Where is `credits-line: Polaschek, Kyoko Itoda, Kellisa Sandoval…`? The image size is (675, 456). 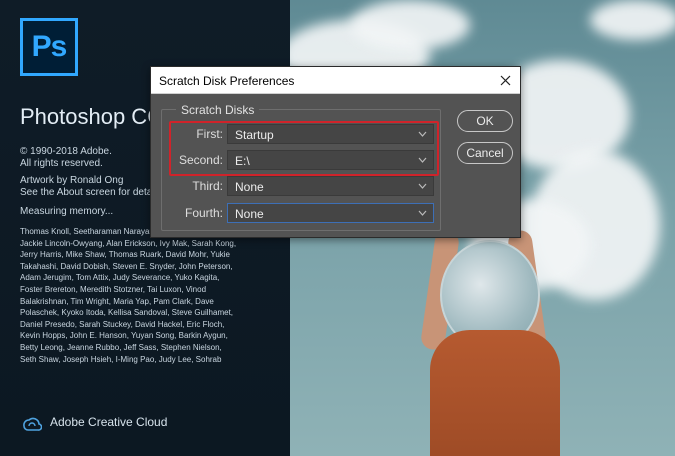 credits-line: Polaschek, Kyoko Itoda, Kellisa Sandoval… is located at coordinates (127, 313).